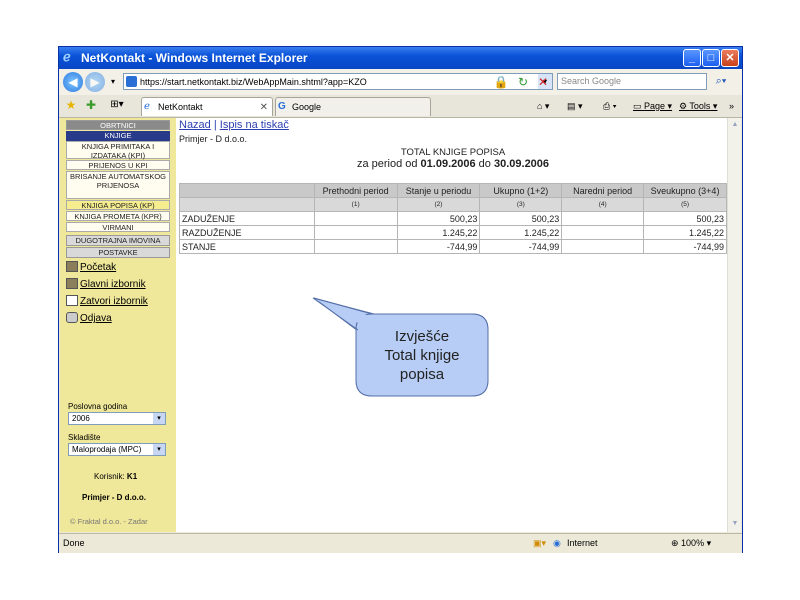 The image size is (800, 600). I want to click on table-row: STANJE -744,99 -744,99 -744,99, so click(453, 246).